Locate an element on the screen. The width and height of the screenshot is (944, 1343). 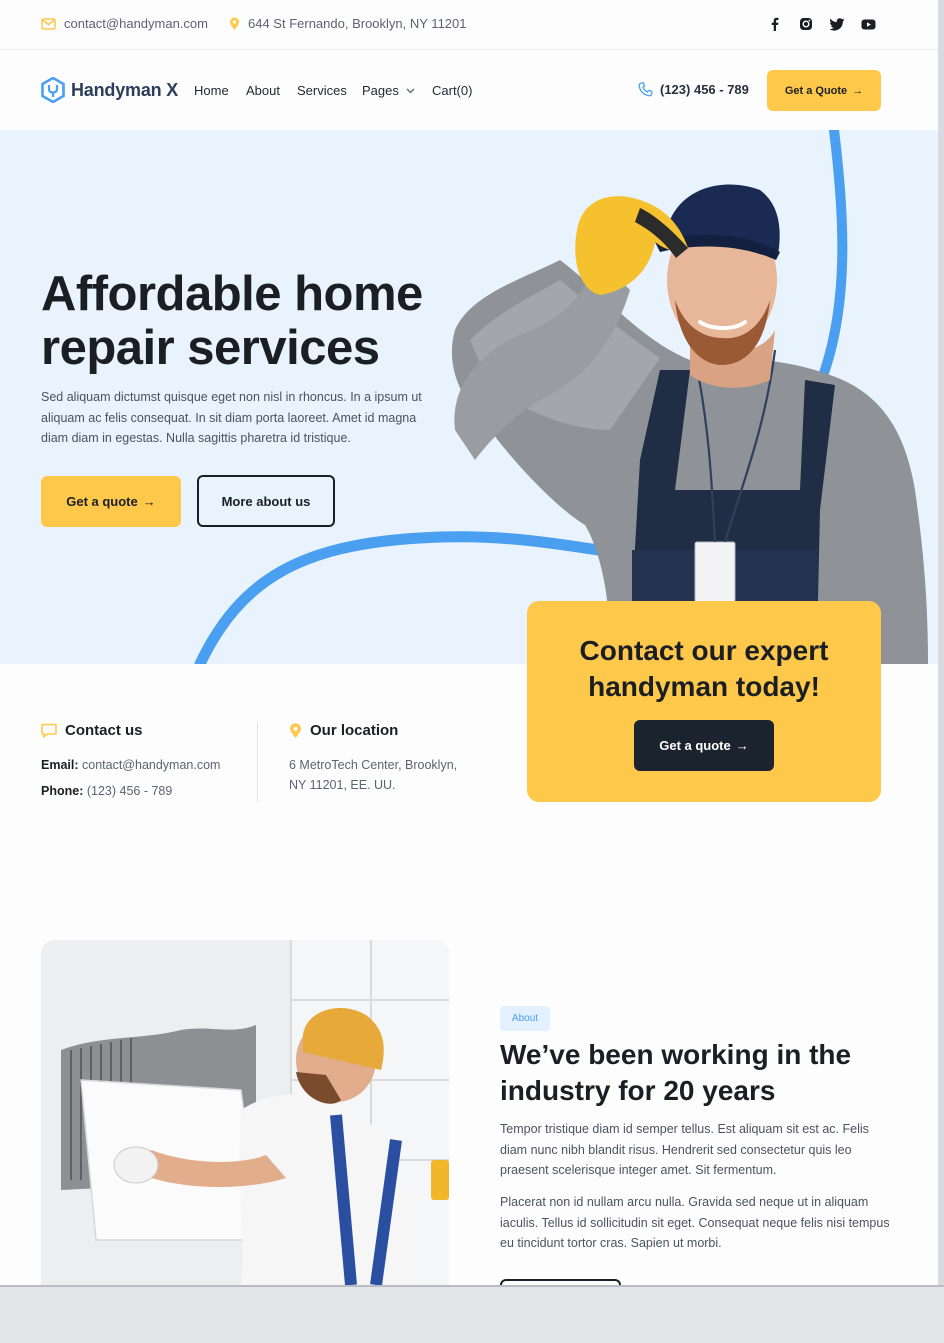
nav-link-services: Services is located at coordinates (322, 90).